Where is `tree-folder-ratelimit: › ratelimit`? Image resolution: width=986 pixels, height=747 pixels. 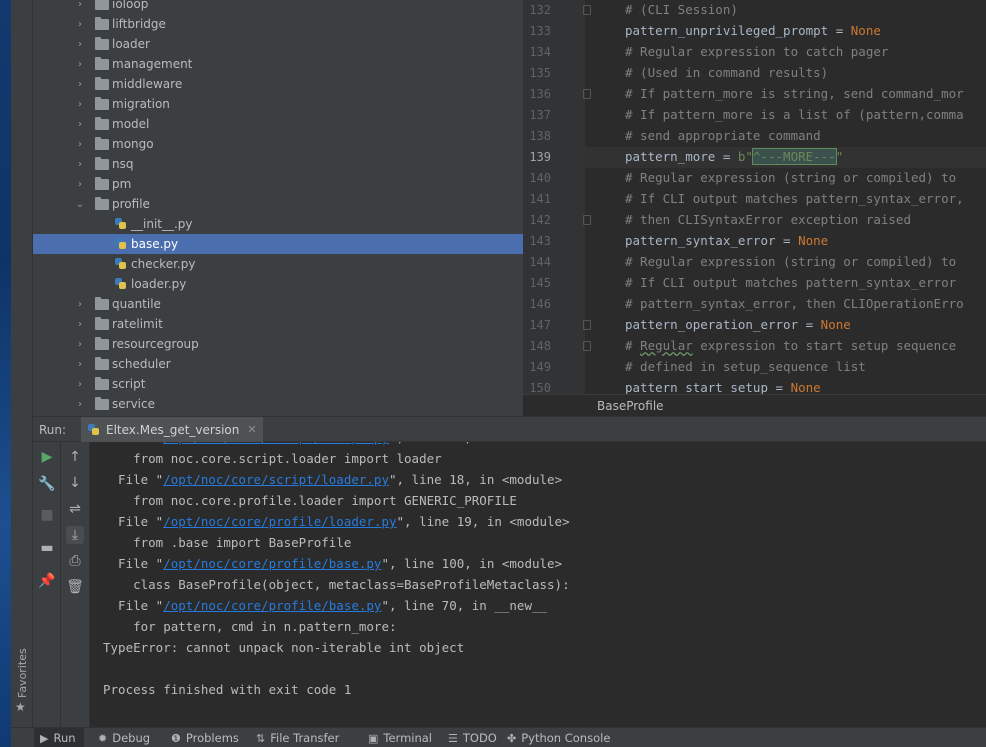 tree-folder-ratelimit: › ratelimit is located at coordinates (278, 324).